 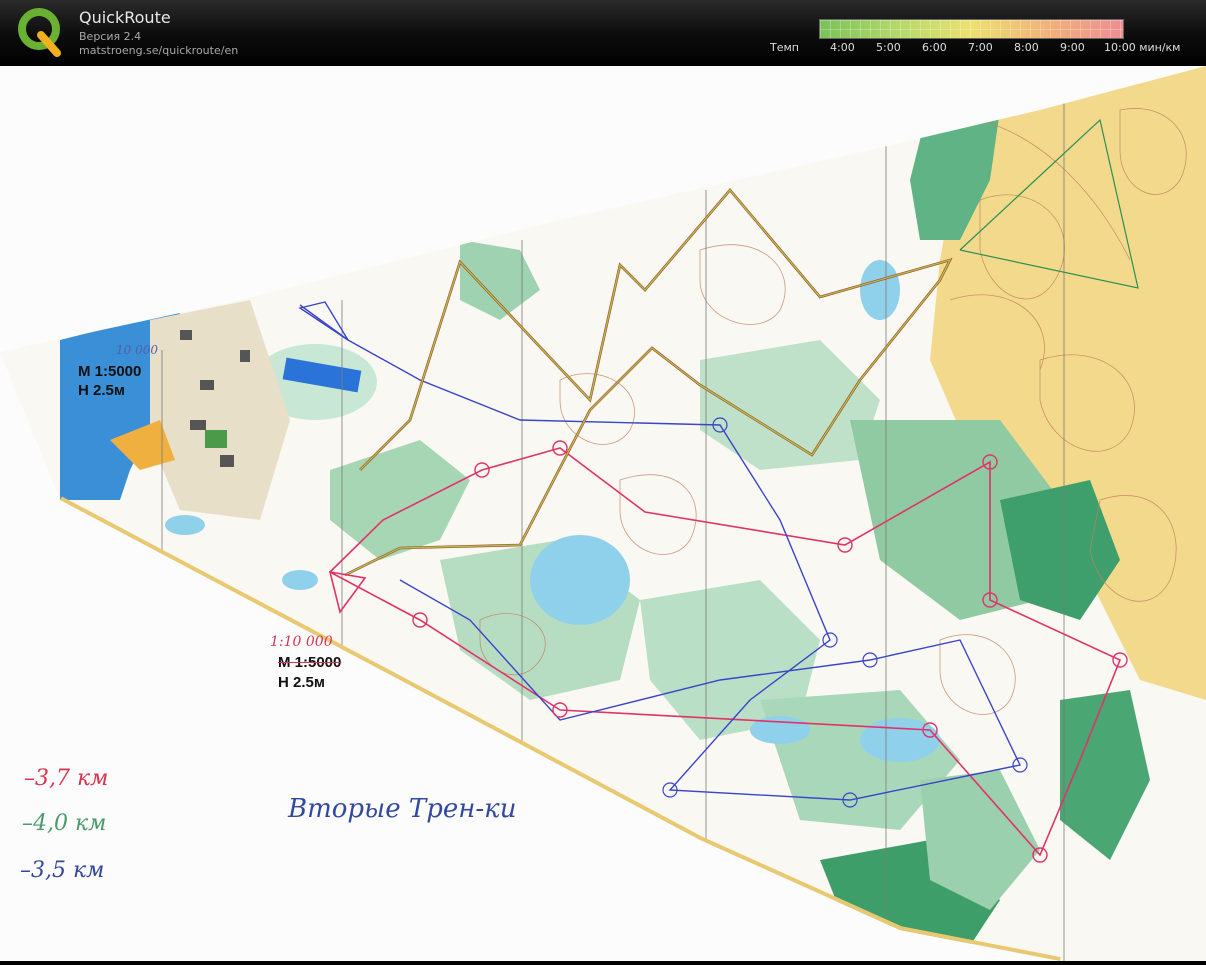 What do you see at coordinates (125, 17) in the screenshot?
I see `app-title: QuickRoute` at bounding box center [125, 17].